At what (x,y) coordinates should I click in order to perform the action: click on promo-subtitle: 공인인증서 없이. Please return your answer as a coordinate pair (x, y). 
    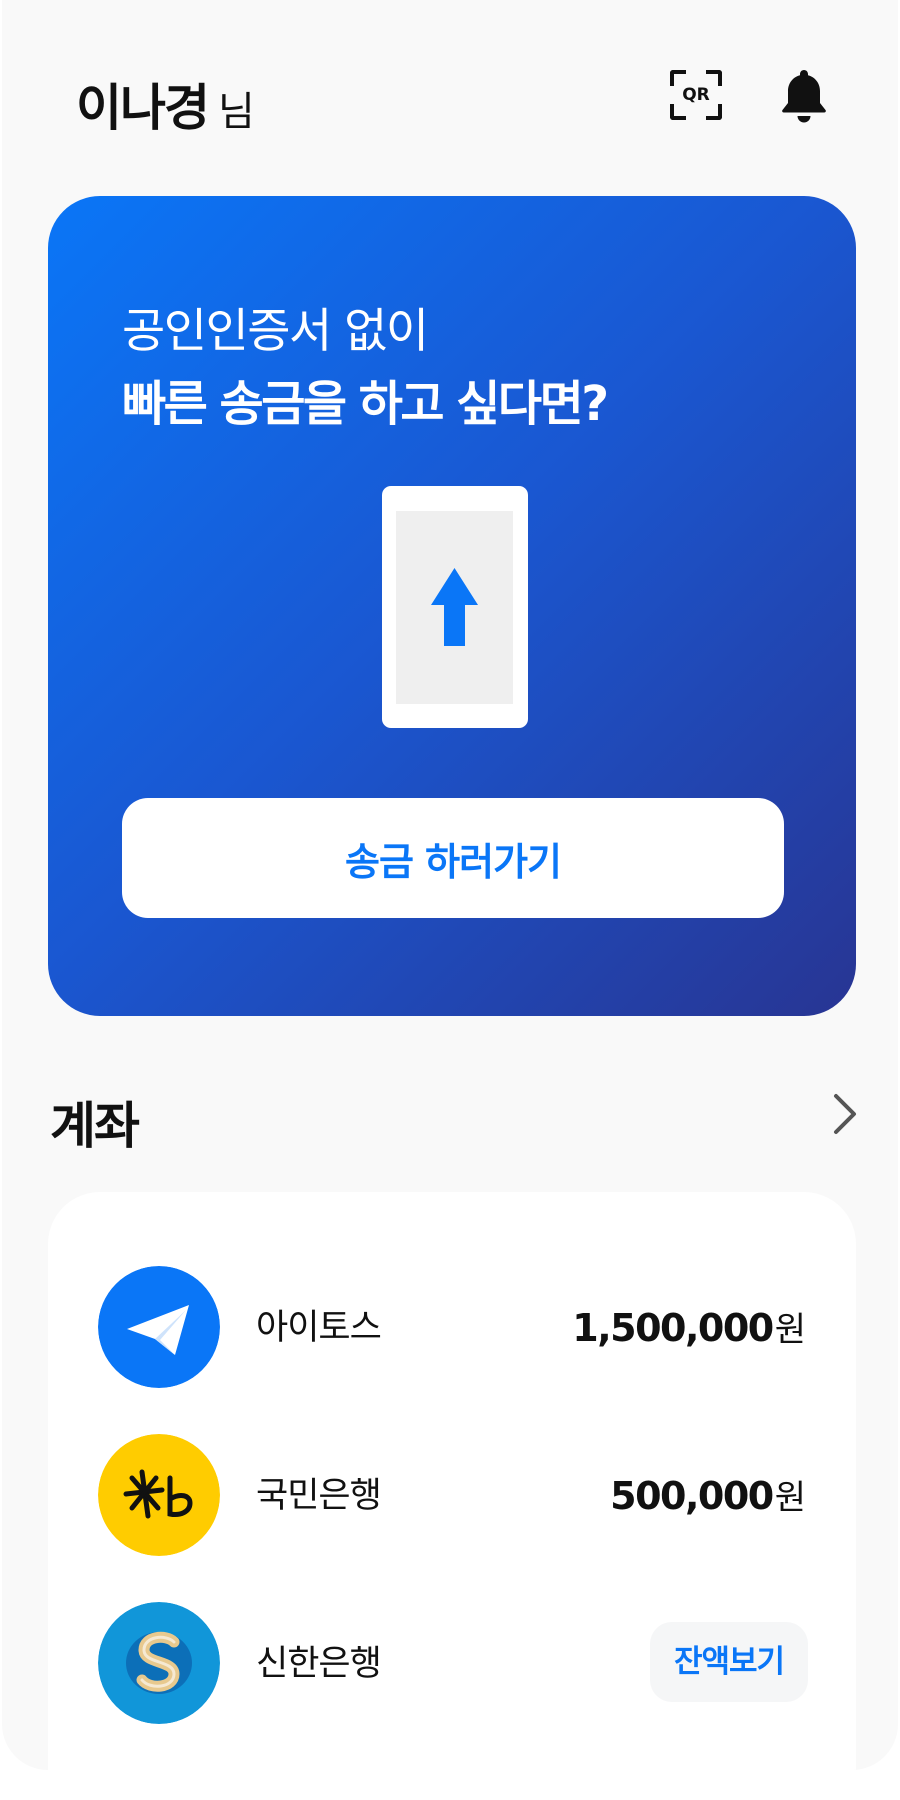
    Looking at the image, I should click on (275, 331).